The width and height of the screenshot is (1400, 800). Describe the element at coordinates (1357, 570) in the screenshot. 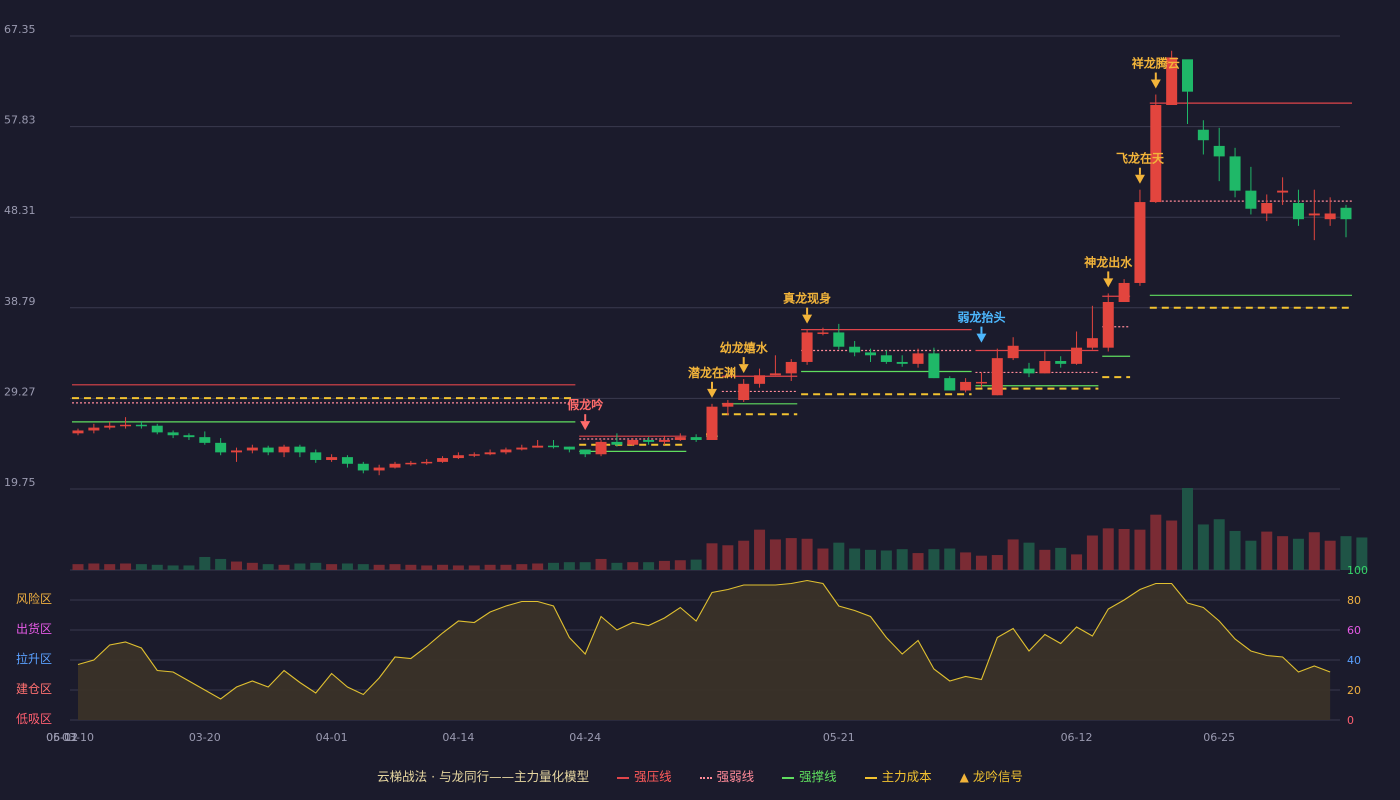

I see `oscillator-tick-label: 100` at that location.